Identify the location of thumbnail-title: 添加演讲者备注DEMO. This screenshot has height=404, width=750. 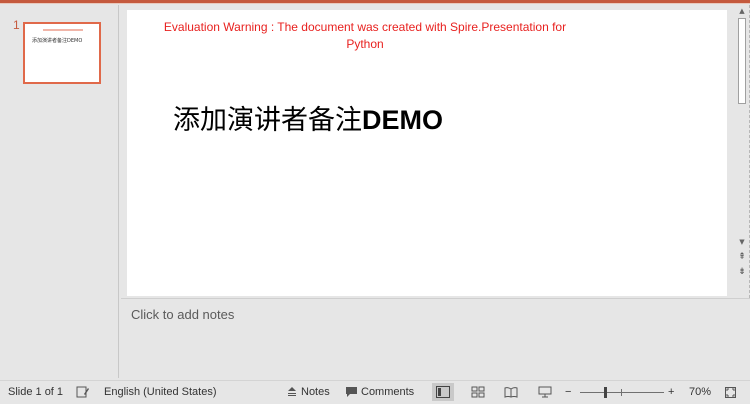
(57, 41).